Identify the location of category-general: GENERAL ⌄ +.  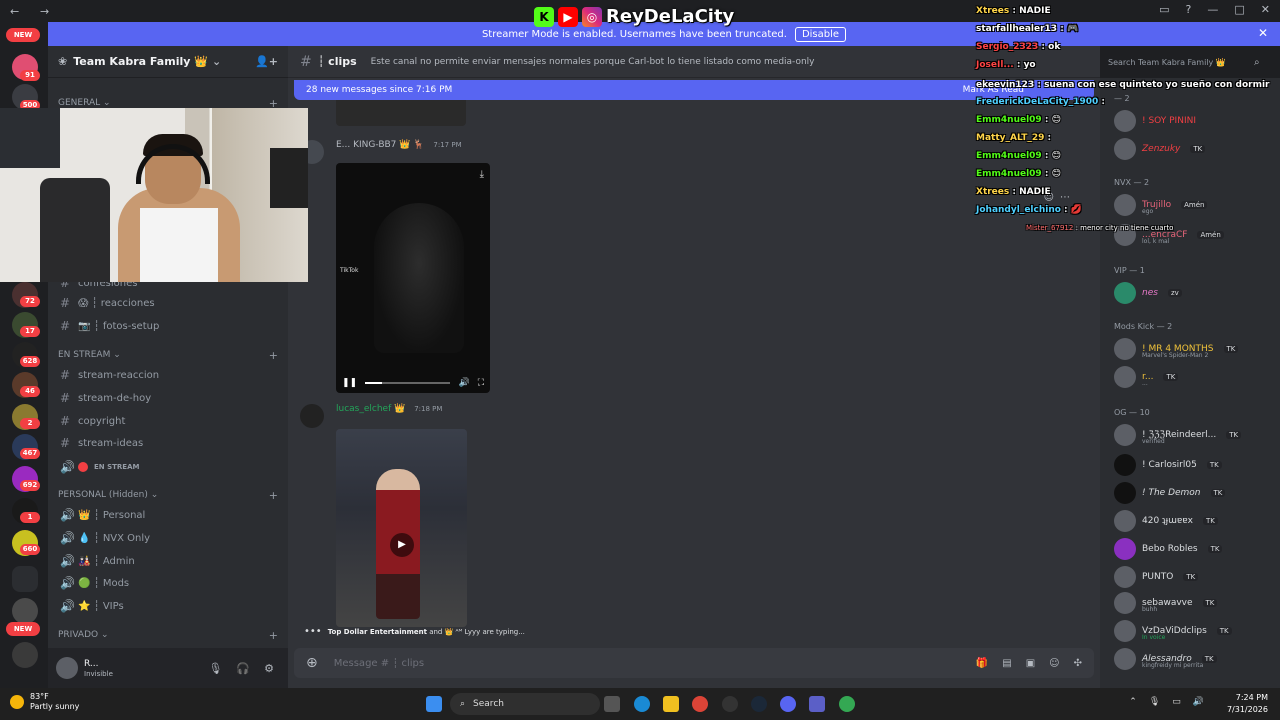
(168, 103).